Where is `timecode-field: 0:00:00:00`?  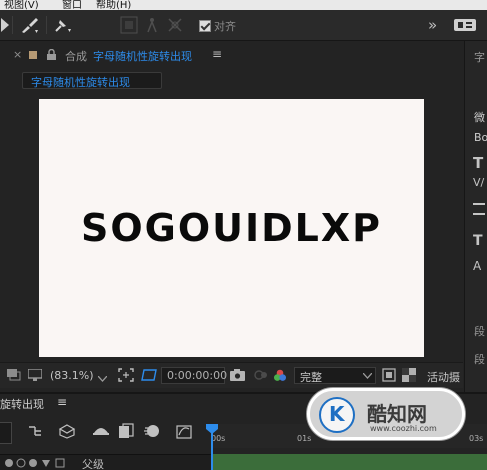
timecode-field: 0:00:00:00 is located at coordinates (194, 375).